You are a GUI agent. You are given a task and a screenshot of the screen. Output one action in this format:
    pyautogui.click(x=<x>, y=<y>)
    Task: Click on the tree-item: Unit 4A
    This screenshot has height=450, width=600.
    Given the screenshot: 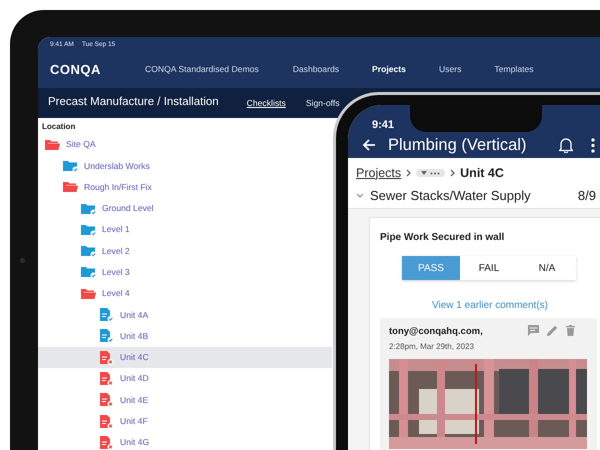 What is the action you would take?
    pyautogui.click(x=185, y=315)
    